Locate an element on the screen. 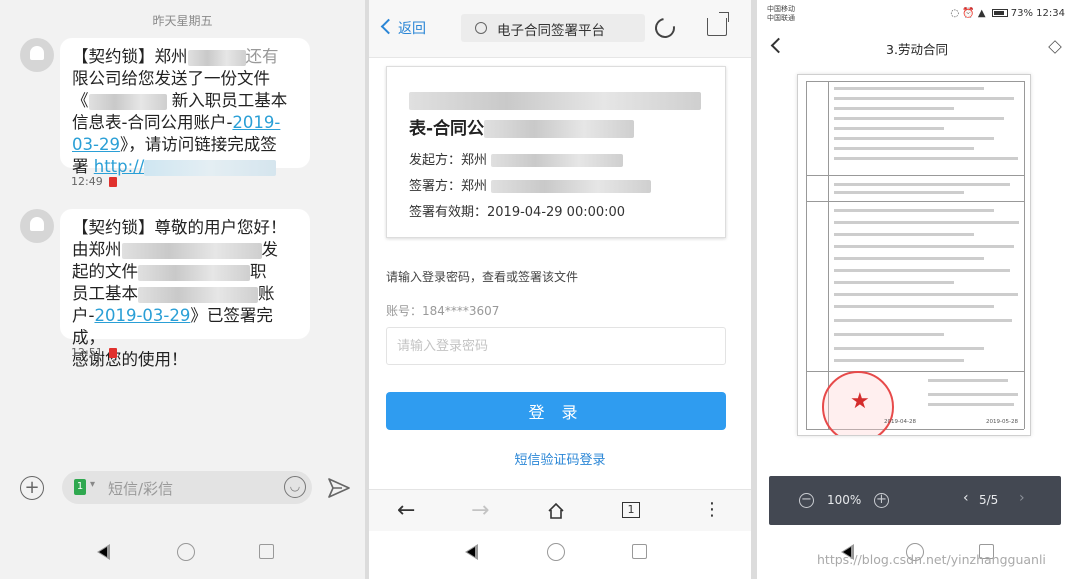 Image resolution: width=1077 pixels, height=579 pixels. previous-page-icon: ‹ is located at coordinates (966, 498).